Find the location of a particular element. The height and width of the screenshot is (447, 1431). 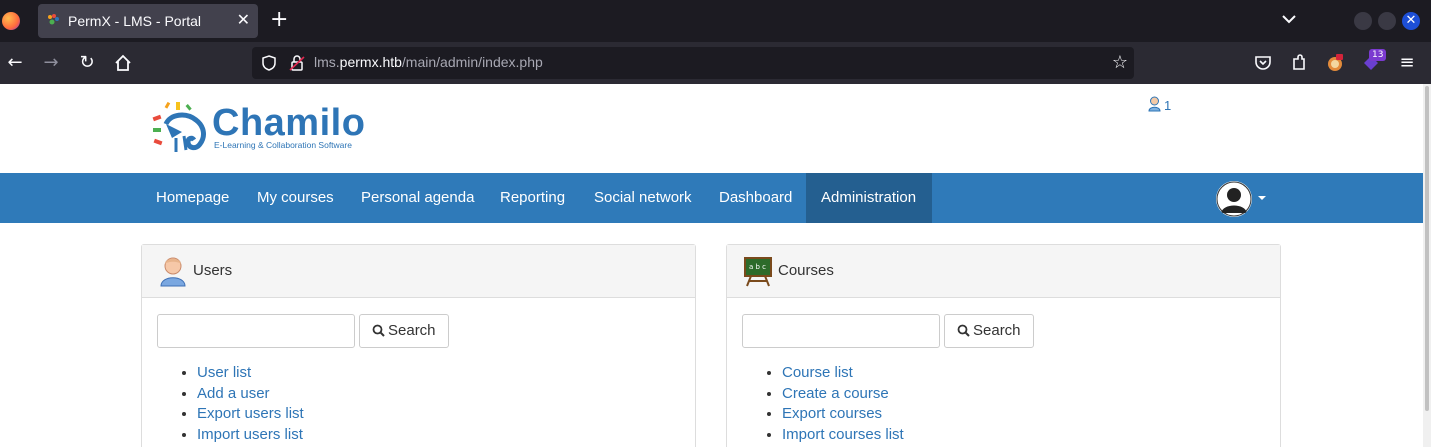

user-menu-caret-icon is located at coordinates (1262, 198).